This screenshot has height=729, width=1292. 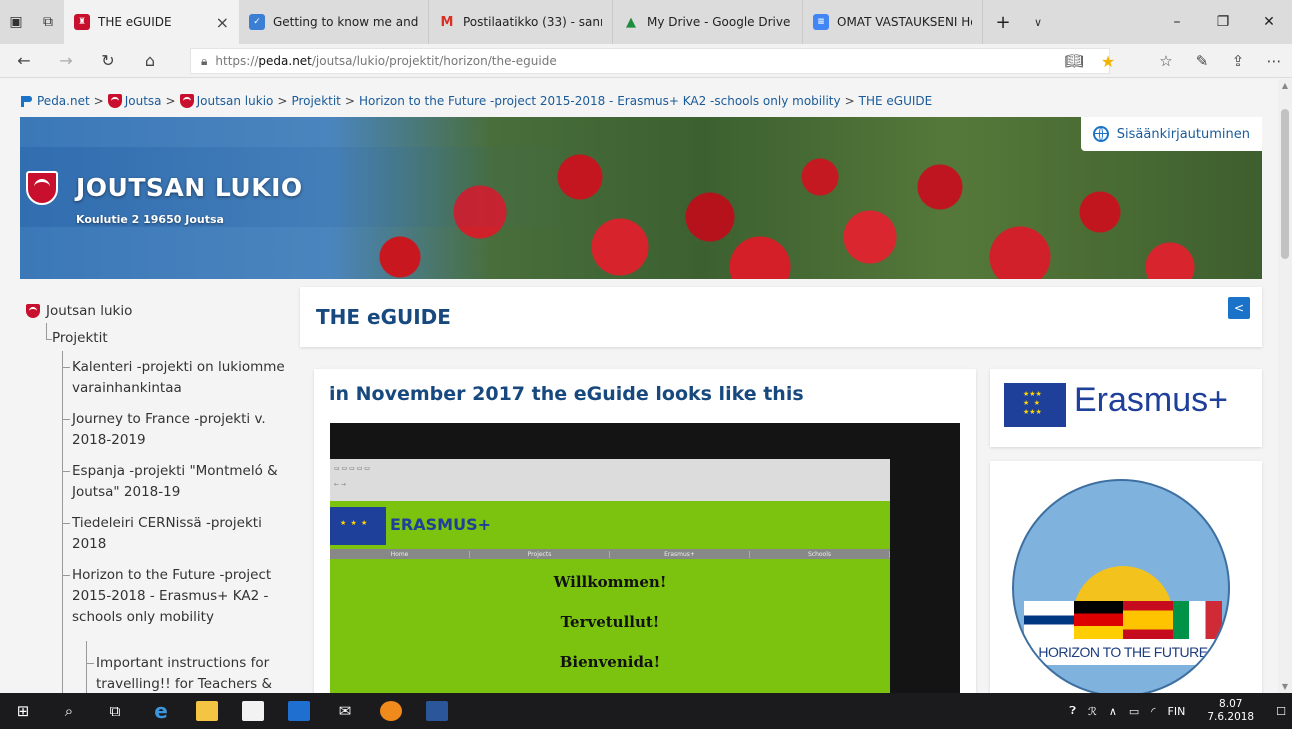 I want to click on spain-flag-icon, so click(x=1148, y=620).